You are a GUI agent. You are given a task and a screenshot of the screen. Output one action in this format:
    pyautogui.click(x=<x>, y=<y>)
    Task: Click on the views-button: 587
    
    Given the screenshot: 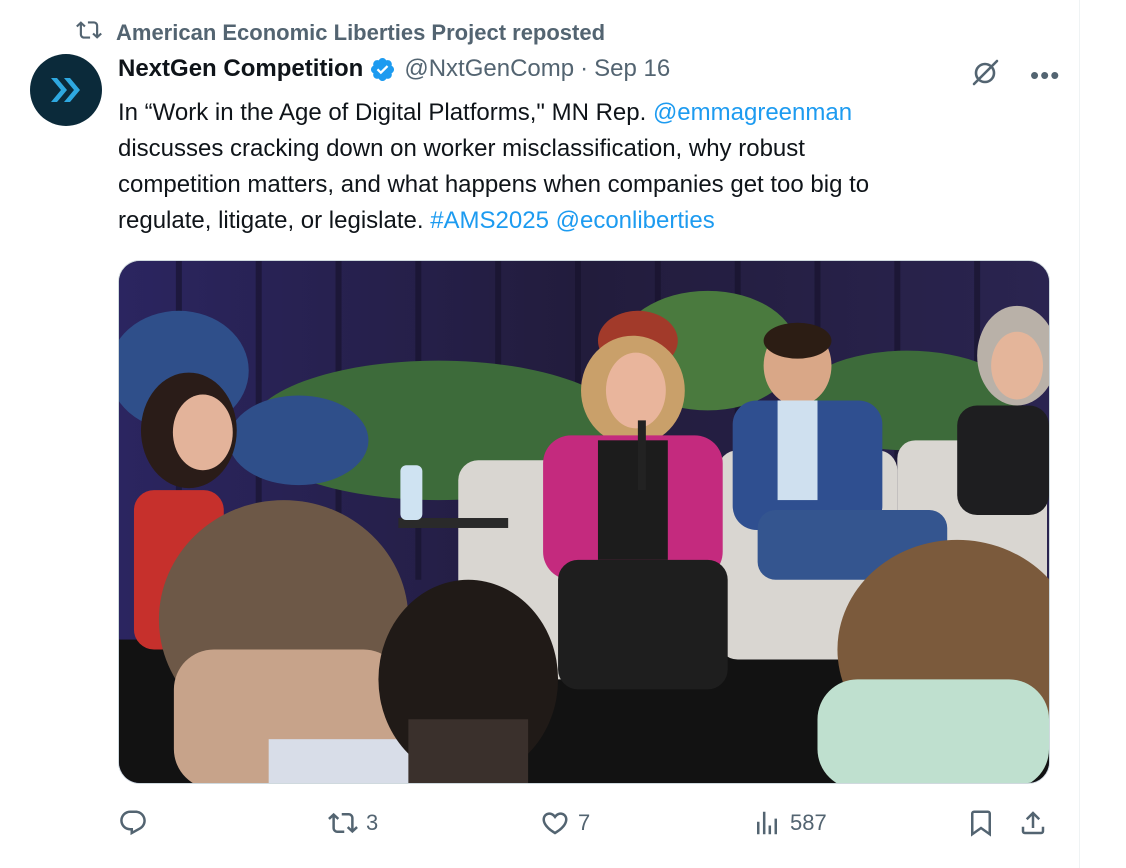 What is the action you would take?
    pyautogui.click(x=789, y=823)
    